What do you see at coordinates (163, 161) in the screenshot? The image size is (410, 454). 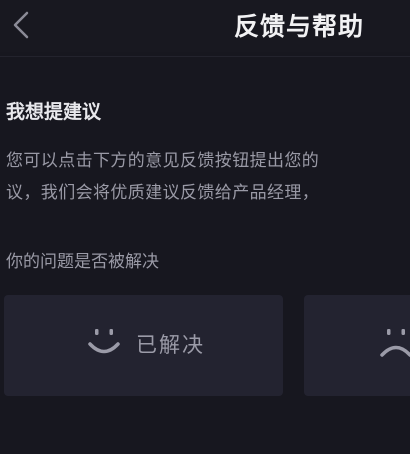 I see `suggestion-description-line-1: 您可以点击下方的意见反馈按钮提出您的` at bounding box center [163, 161].